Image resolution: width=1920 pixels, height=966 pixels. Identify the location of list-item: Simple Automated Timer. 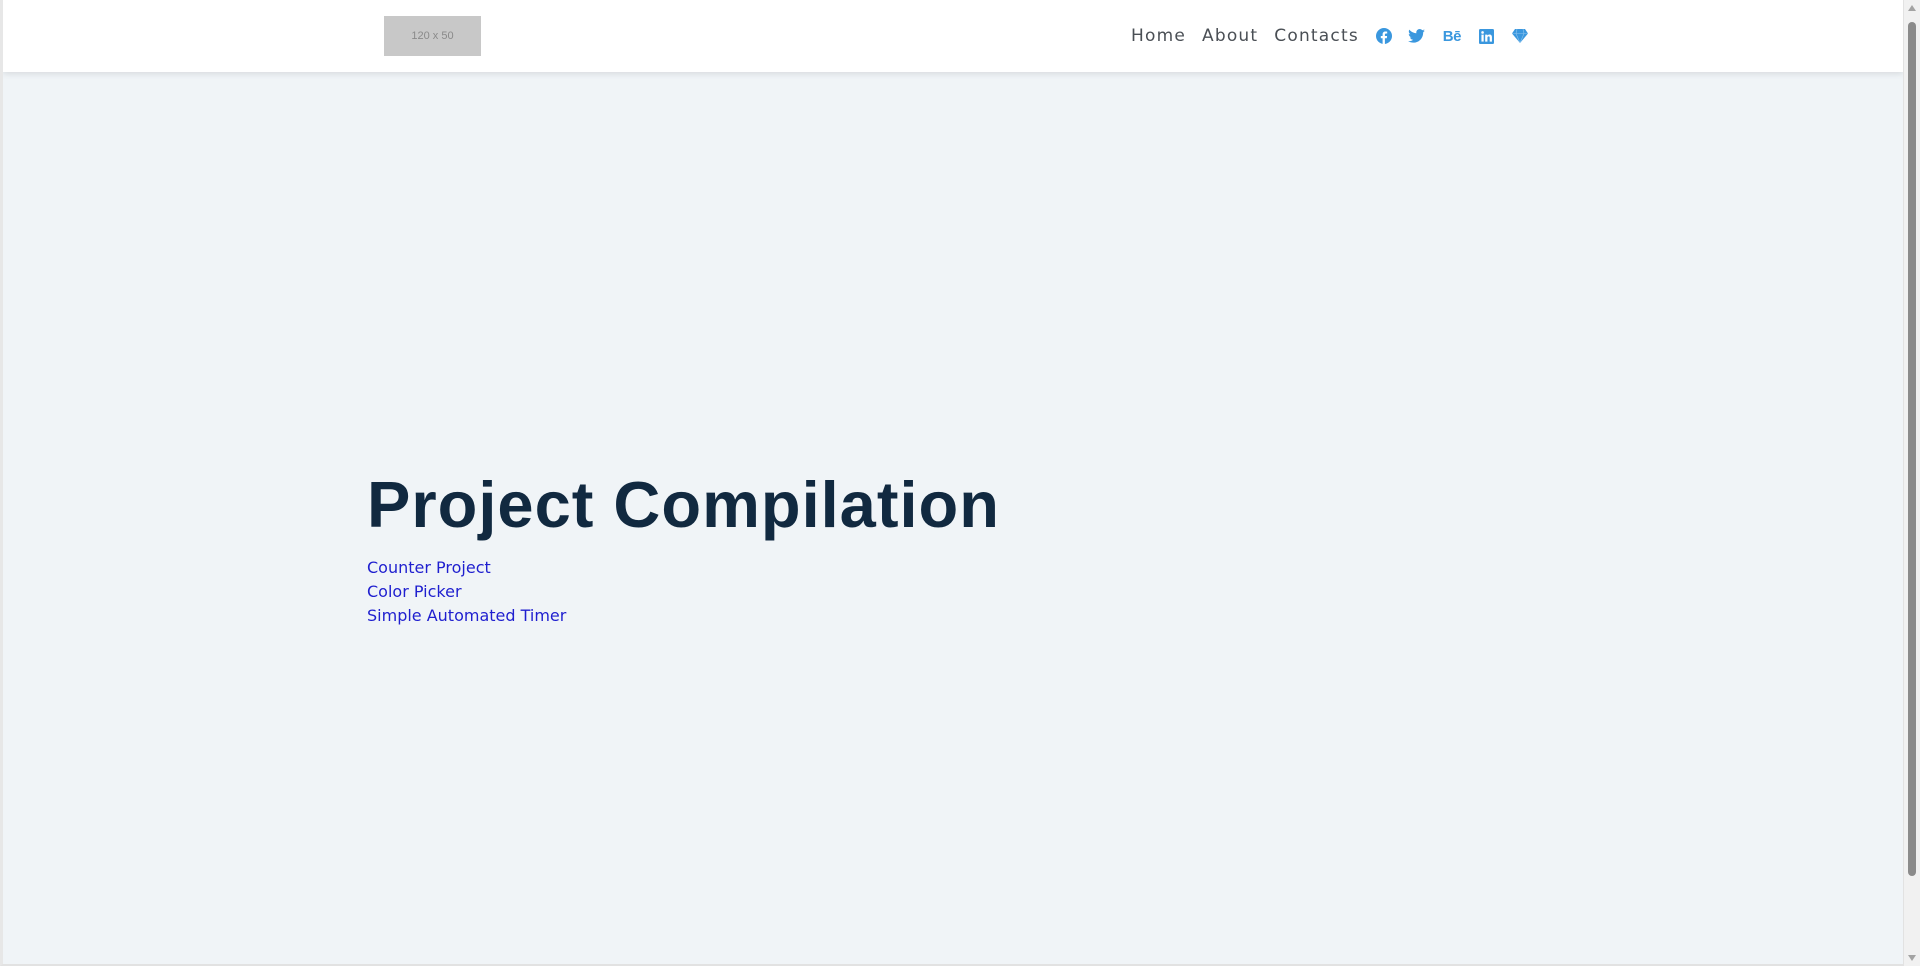
(466, 616).